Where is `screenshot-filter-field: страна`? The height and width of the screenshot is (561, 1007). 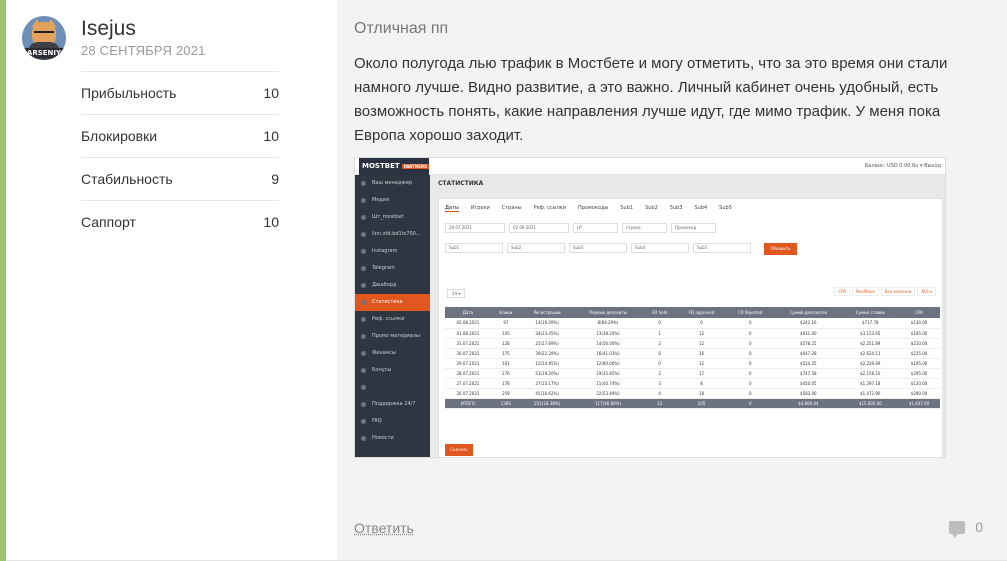
screenshot-filter-field: страна is located at coordinates (644, 228).